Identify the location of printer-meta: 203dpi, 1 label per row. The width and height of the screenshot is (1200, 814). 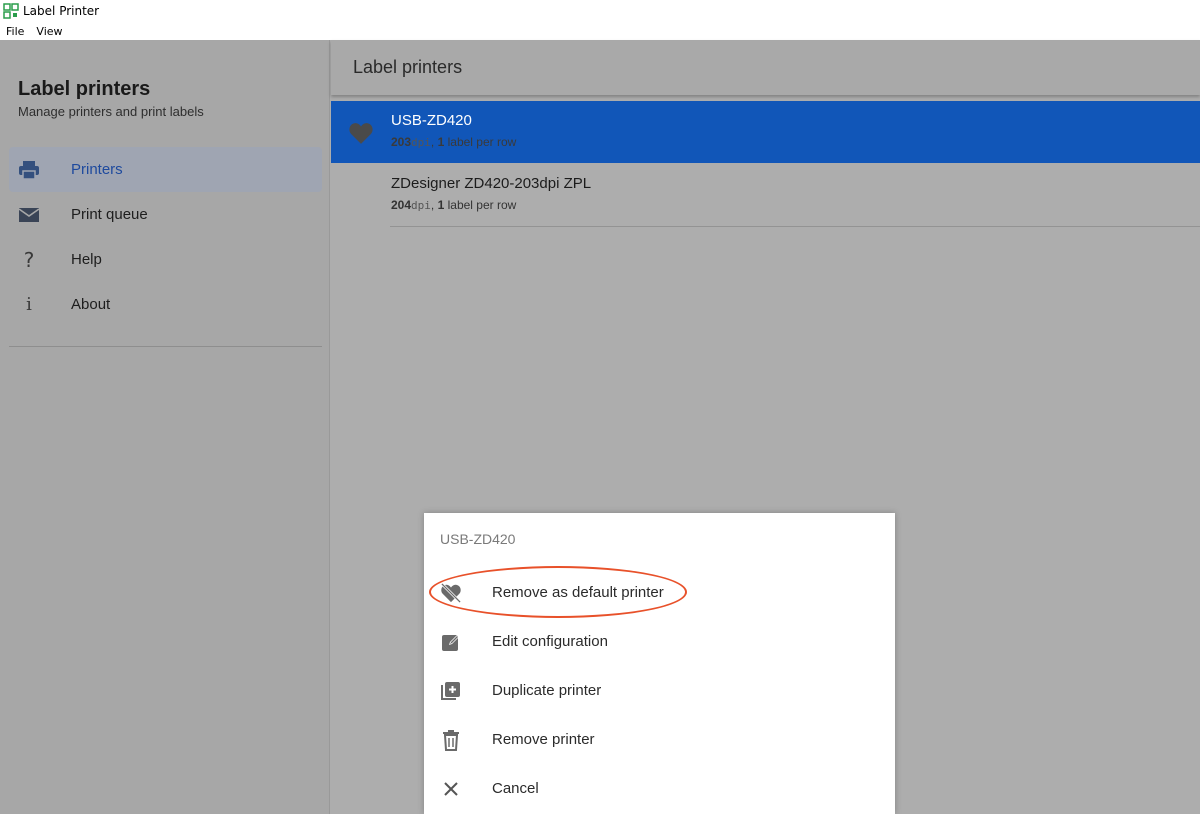
(454, 142).